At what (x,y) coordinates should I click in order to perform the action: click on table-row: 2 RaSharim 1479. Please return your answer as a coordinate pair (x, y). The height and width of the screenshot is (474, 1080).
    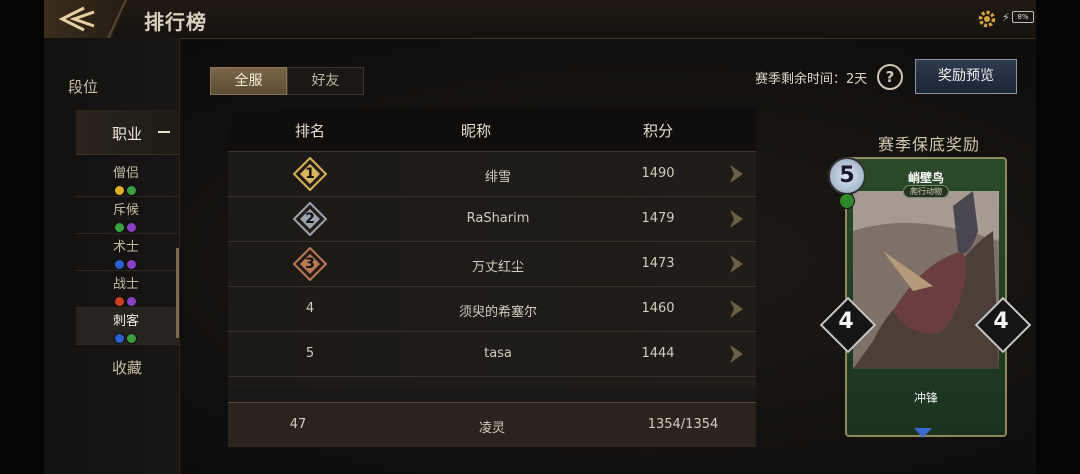
    Looking at the image, I should click on (492, 219).